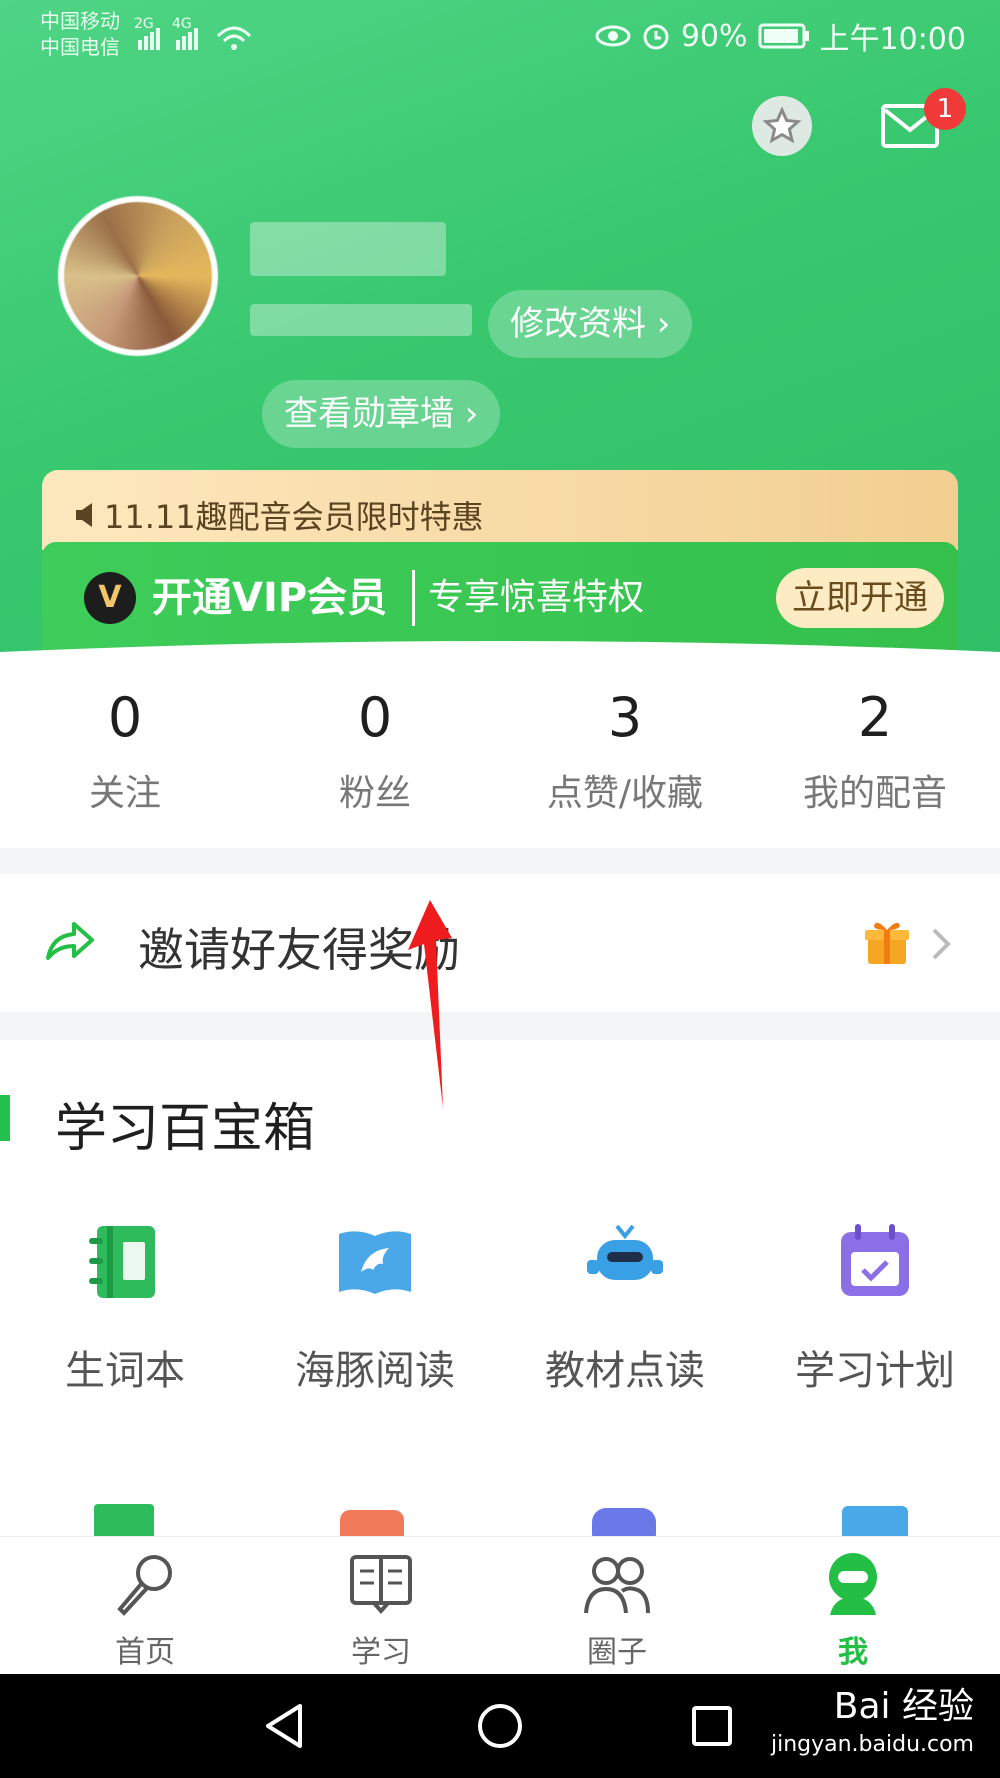 This screenshot has height=1778, width=1000. Describe the element at coordinates (875, 1260) in the screenshot. I see `calendar-icon` at that location.